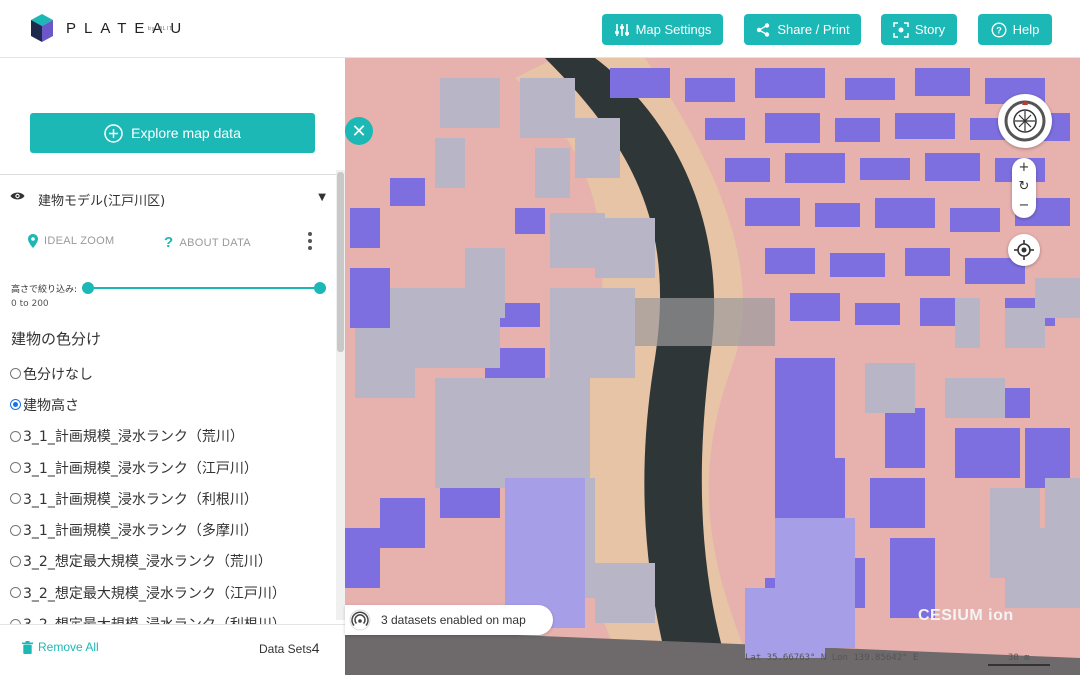 The height and width of the screenshot is (675, 1080). What do you see at coordinates (170, 404) in the screenshot?
I see `radio-option: 建物高さ` at bounding box center [170, 404].